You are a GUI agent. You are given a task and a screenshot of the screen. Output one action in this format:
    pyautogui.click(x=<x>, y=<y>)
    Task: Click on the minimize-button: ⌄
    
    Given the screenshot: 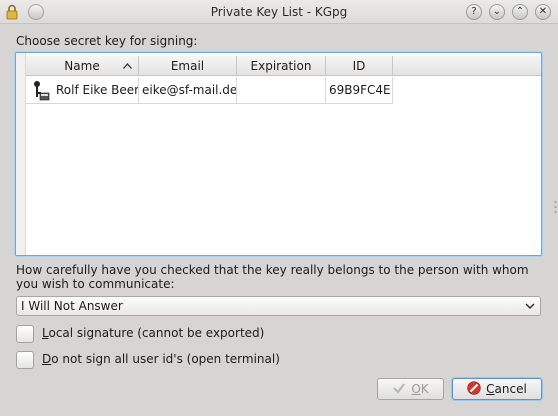 What is the action you would take?
    pyautogui.click(x=497, y=12)
    